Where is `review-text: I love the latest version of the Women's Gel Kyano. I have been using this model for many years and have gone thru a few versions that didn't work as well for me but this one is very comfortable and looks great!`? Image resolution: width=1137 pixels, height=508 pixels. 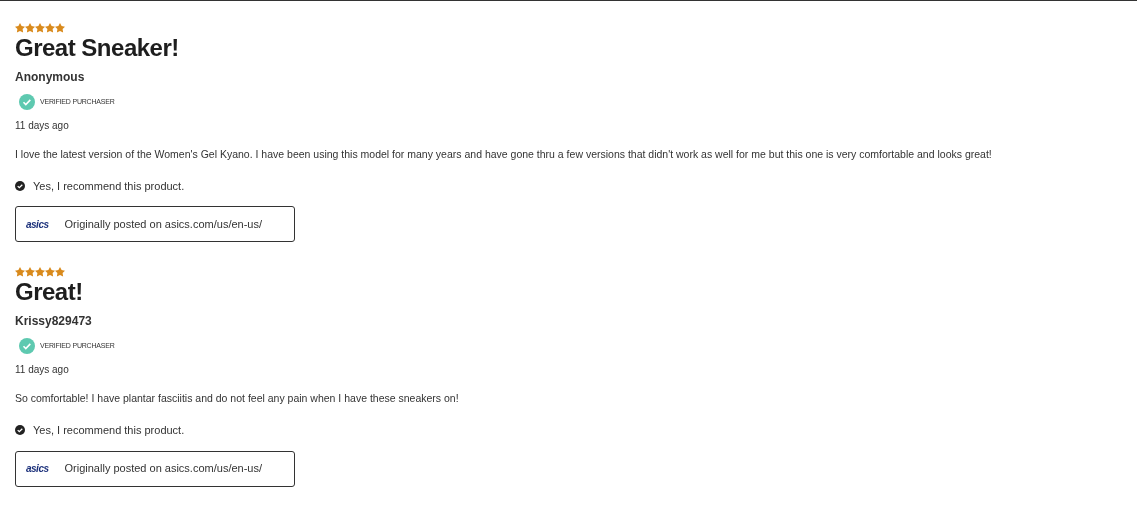 review-text: I love the latest version of the Women's Gel Kyano. I have been using this model for many years and have gone thru a few versions that didn't work as well for me but this one is very comfortable and looks great! is located at coordinates (503, 154).